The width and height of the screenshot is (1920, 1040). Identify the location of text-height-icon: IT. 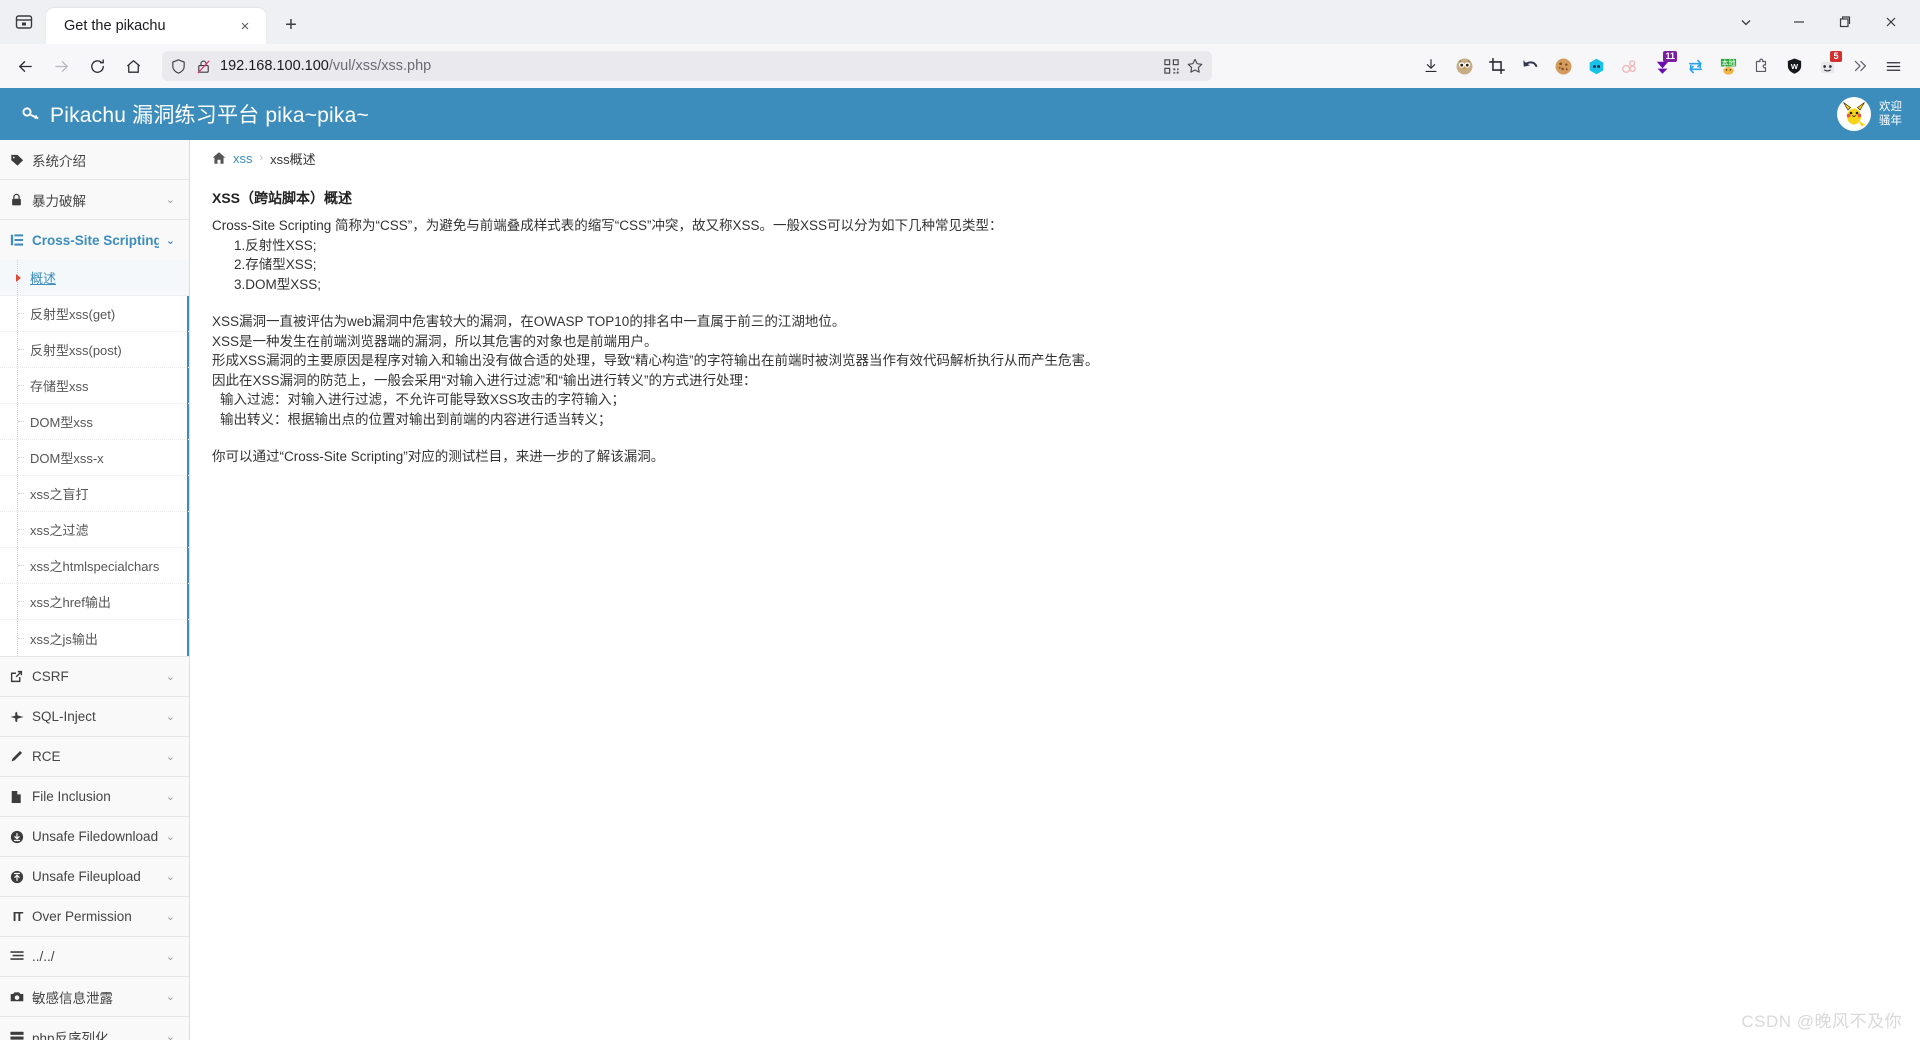
(18, 916).